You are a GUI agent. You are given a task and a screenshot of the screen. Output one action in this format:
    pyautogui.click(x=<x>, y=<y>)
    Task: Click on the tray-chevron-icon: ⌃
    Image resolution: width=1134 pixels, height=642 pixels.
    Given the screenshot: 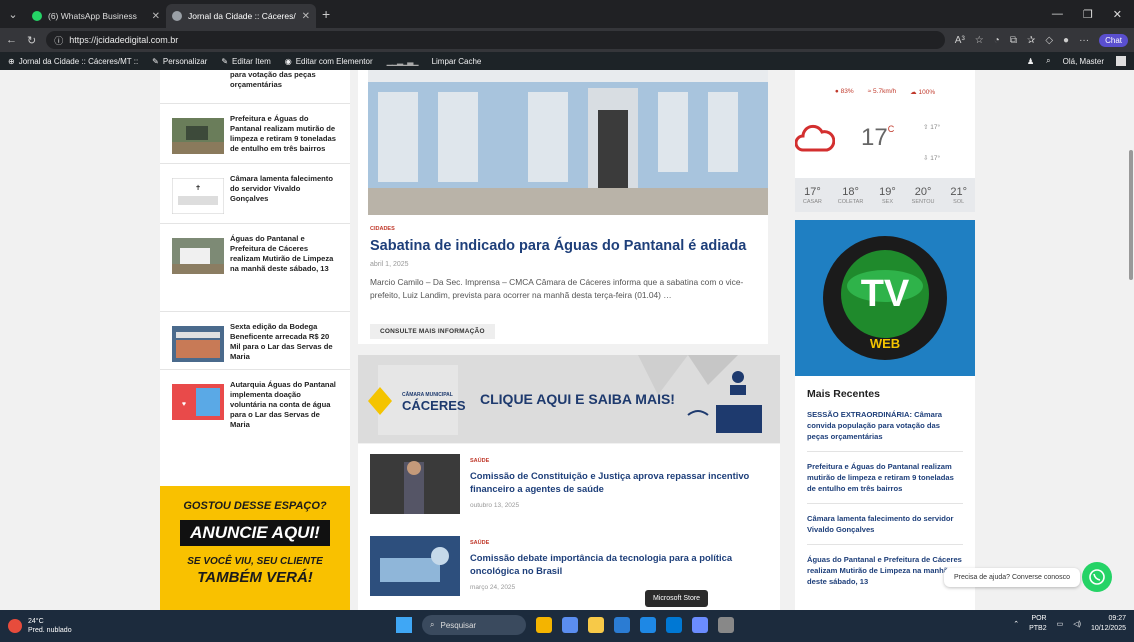 What is the action you would take?
    pyautogui.click(x=1016, y=624)
    